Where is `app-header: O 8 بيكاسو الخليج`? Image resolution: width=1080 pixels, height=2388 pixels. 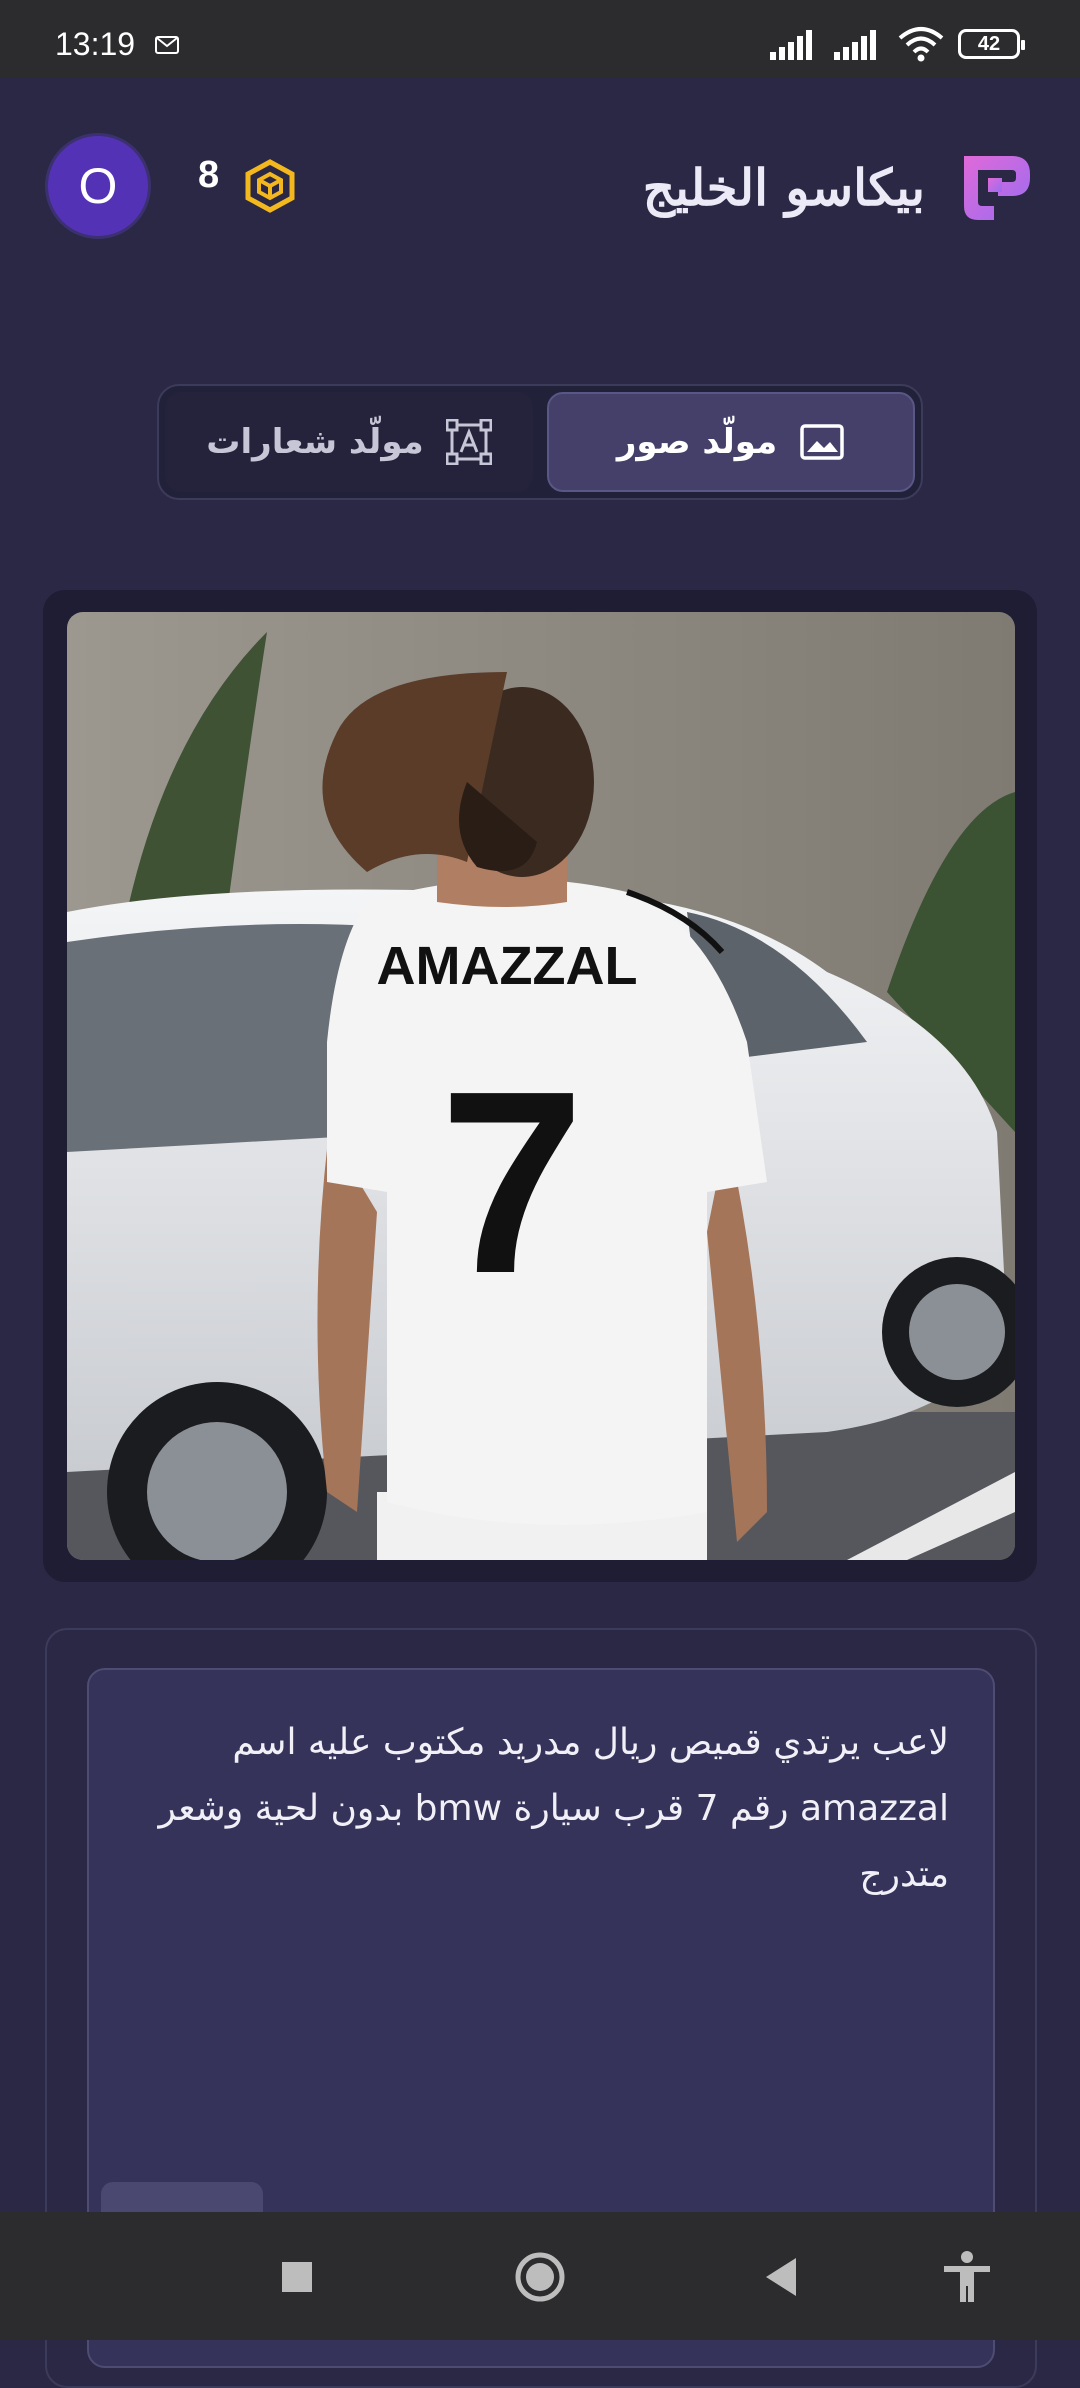 app-header: O 8 بيكاسو الخليج is located at coordinates (540, 188).